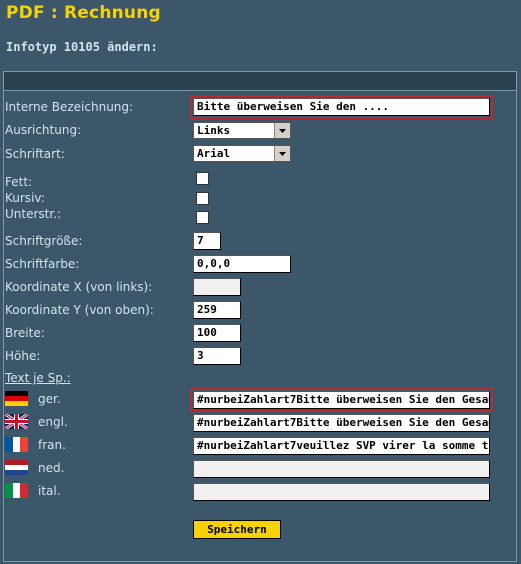 The width and height of the screenshot is (521, 564). I want to click on lang-label-fran: fran., so click(52, 445).